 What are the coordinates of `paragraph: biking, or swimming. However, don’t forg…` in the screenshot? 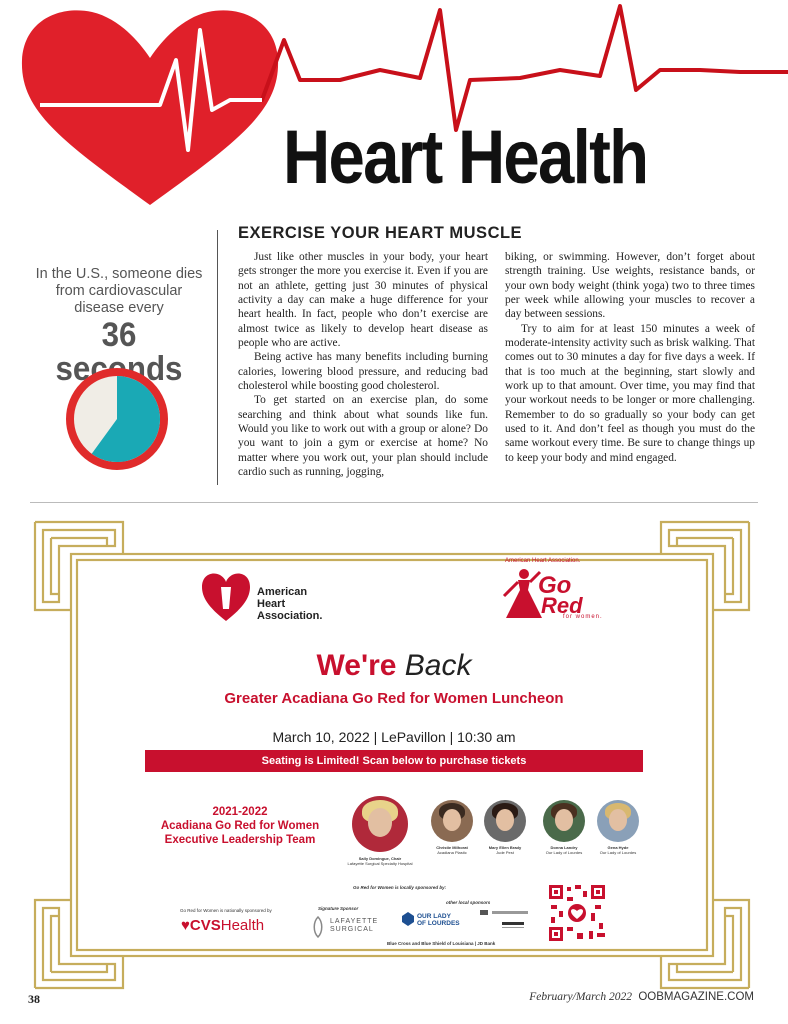 It's located at (630, 286).